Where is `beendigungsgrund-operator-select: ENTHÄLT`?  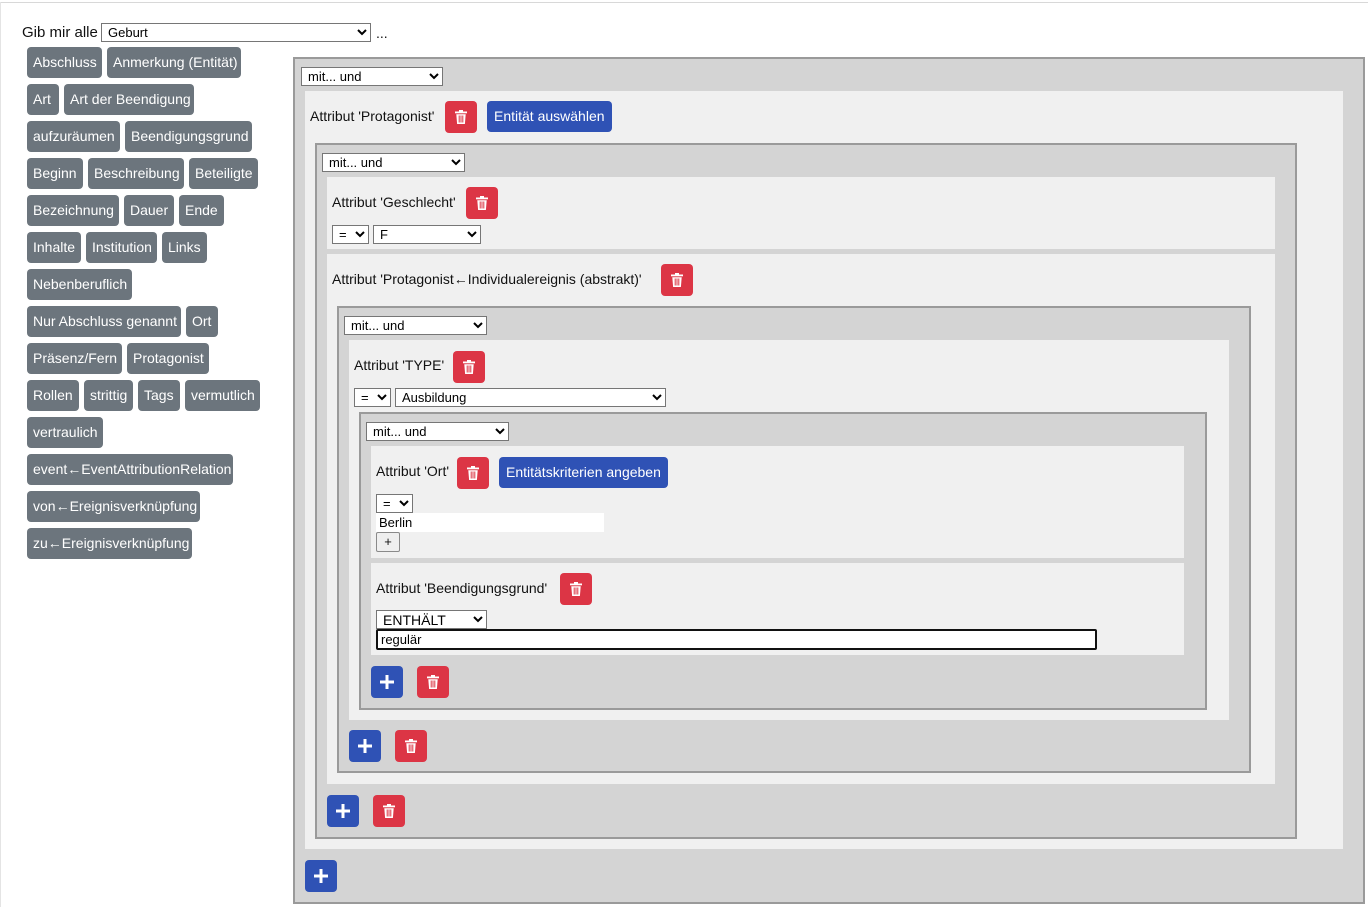 beendigungsgrund-operator-select: ENTHÄLT is located at coordinates (431, 619).